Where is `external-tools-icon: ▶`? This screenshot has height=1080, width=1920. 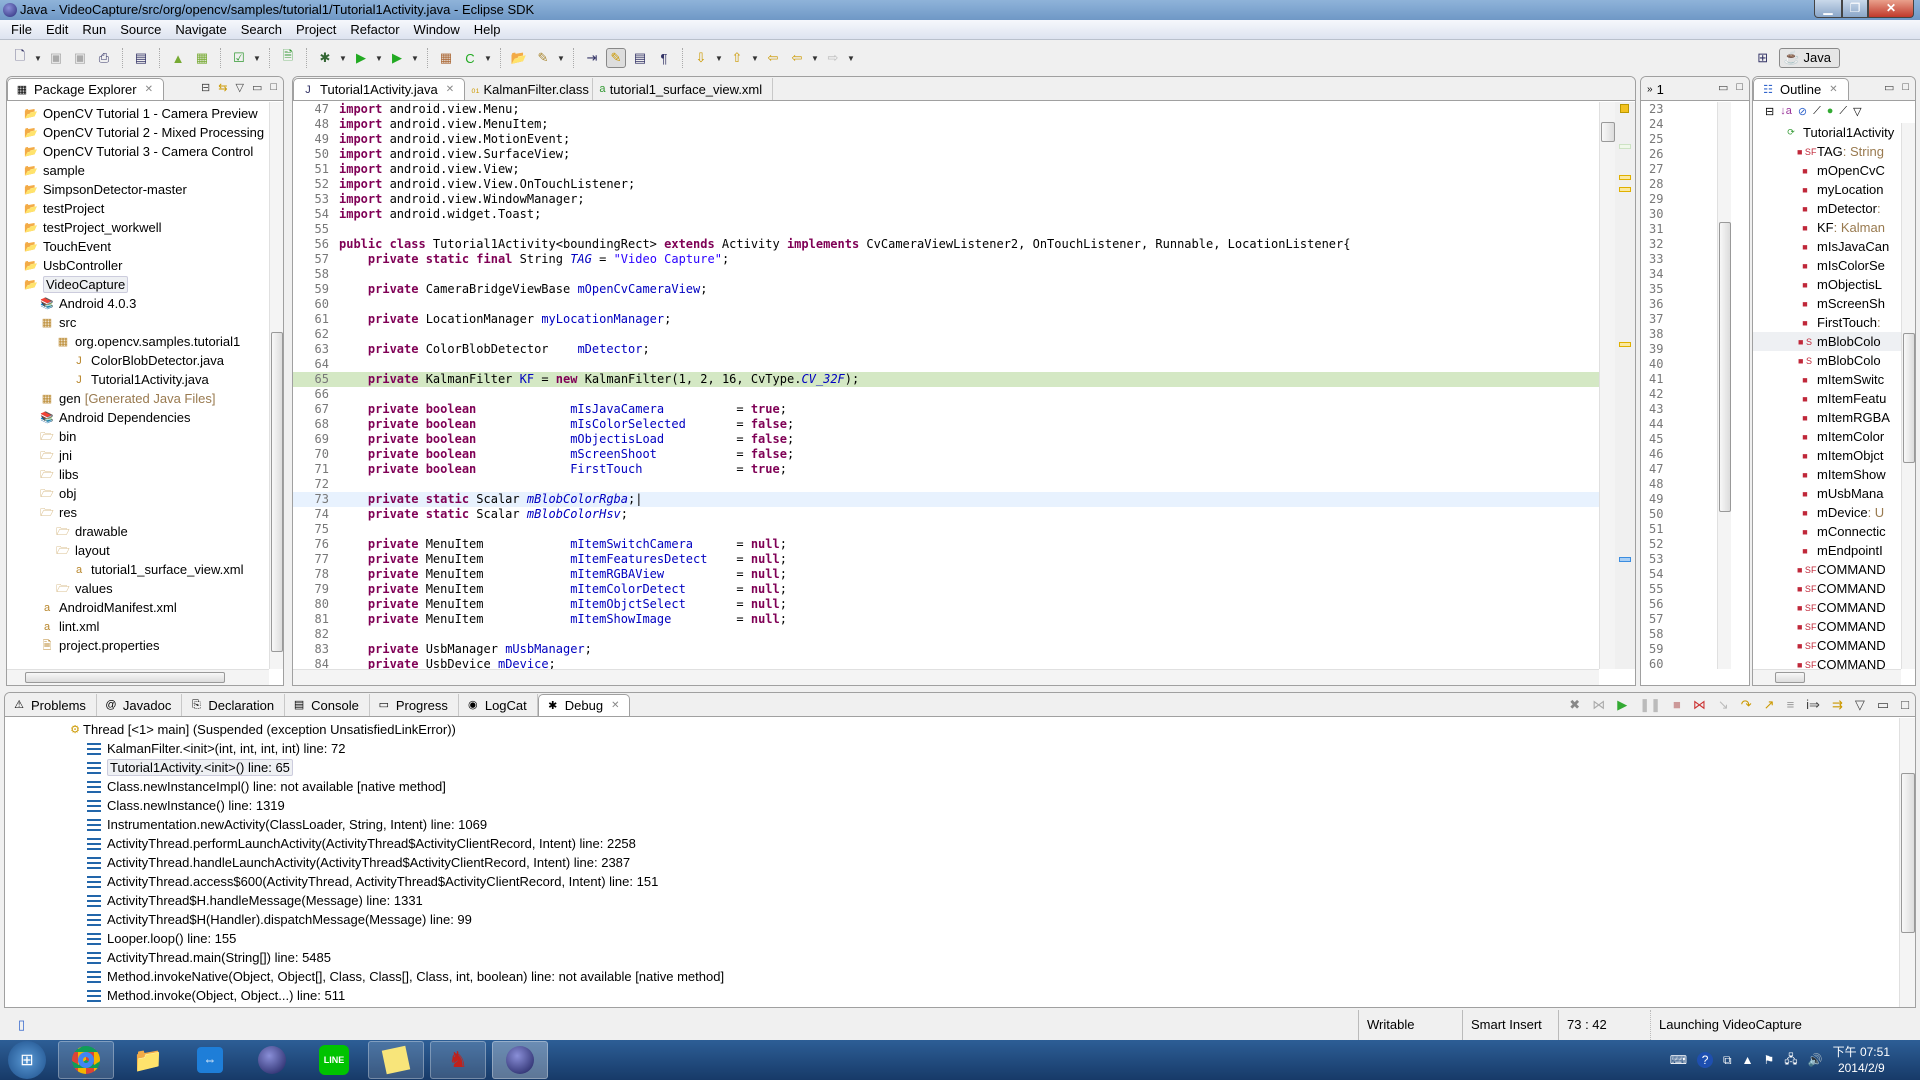
external-tools-icon: ▶ is located at coordinates (397, 58).